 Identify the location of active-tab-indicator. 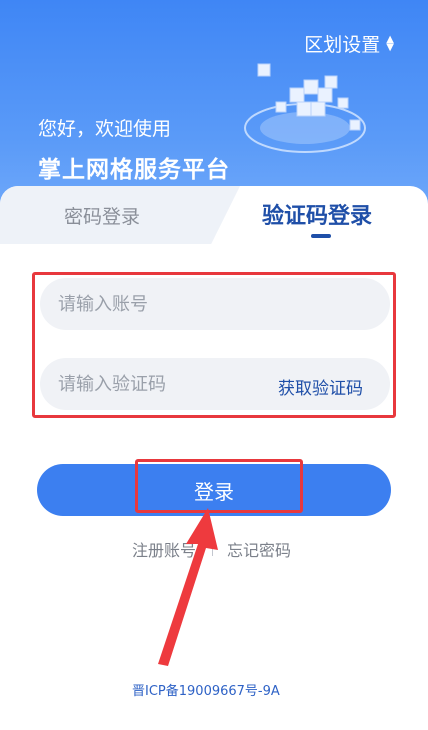
(321, 236).